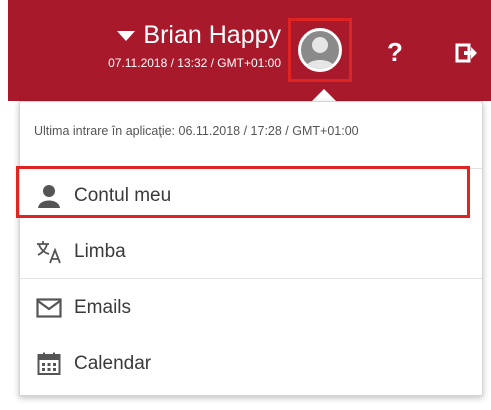 This screenshot has width=491, height=410. Describe the element at coordinates (324, 95) in the screenshot. I see `dropdown-pointer` at that location.